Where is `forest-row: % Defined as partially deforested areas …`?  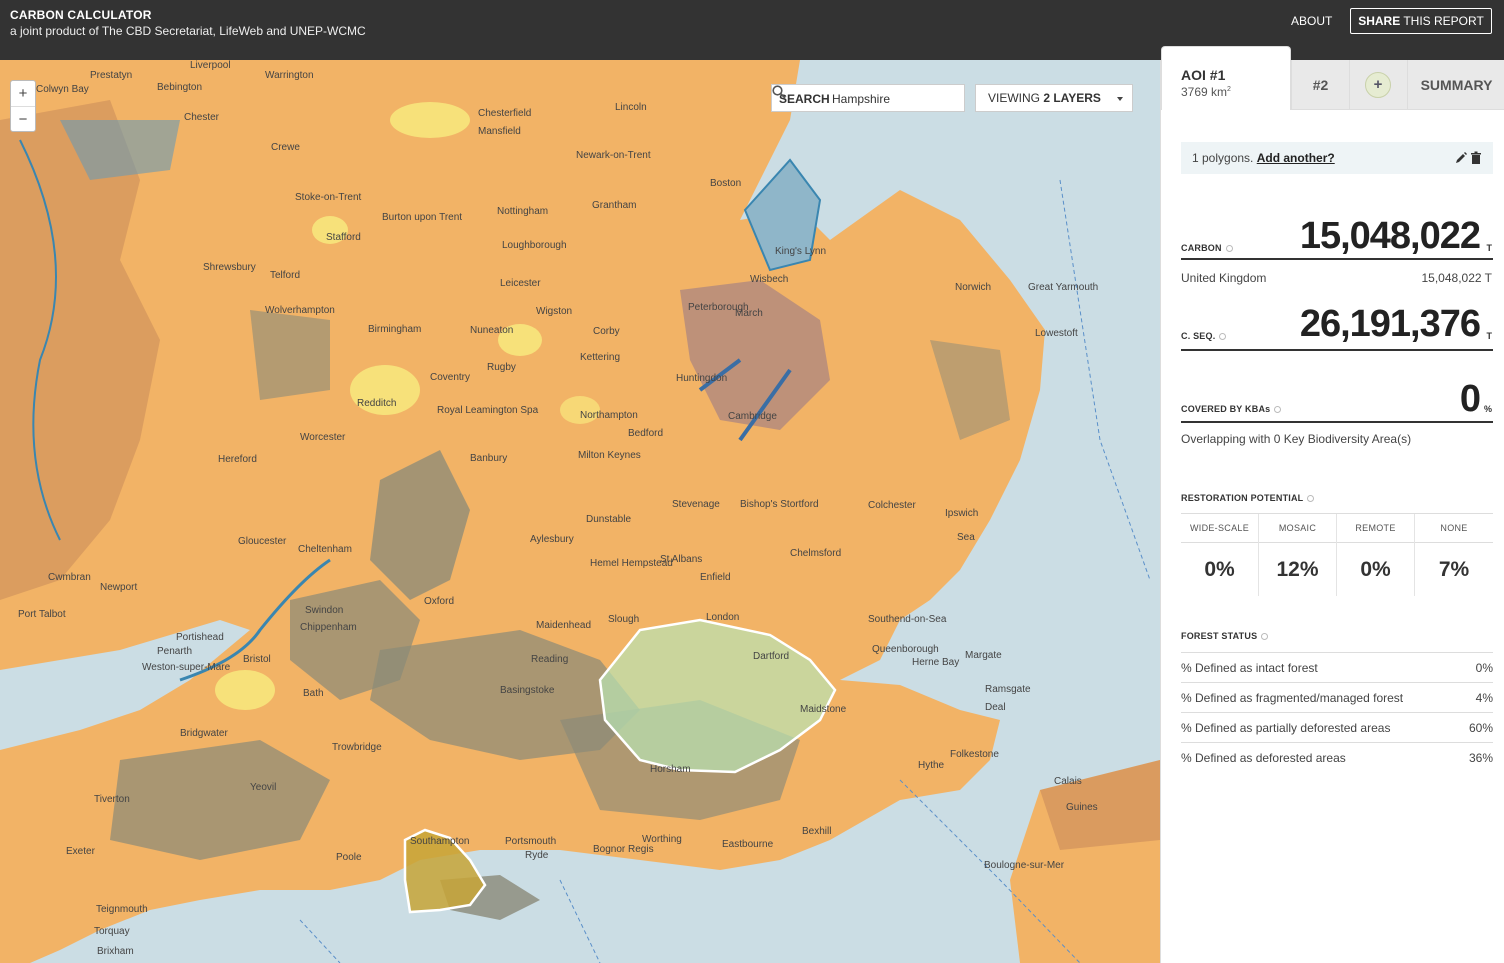 forest-row: % Defined as partially deforested areas … is located at coordinates (1337, 727).